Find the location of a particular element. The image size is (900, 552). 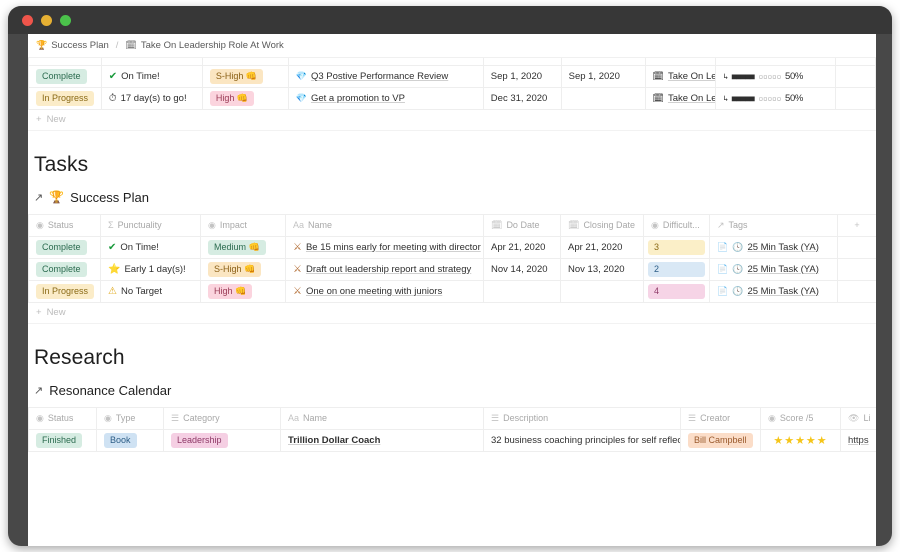

select-icon: ◉ is located at coordinates (655, 224).